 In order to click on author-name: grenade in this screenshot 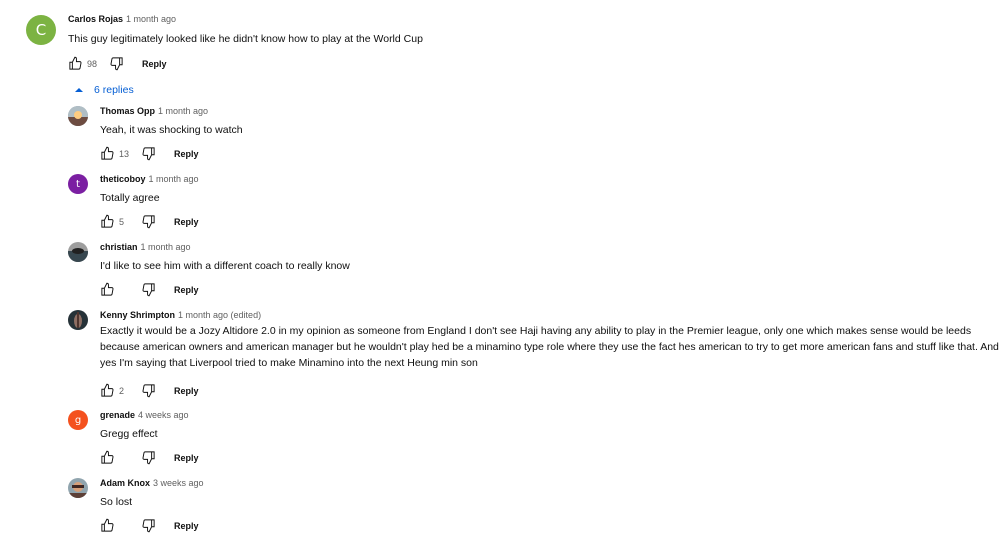, I will do `click(117, 415)`.